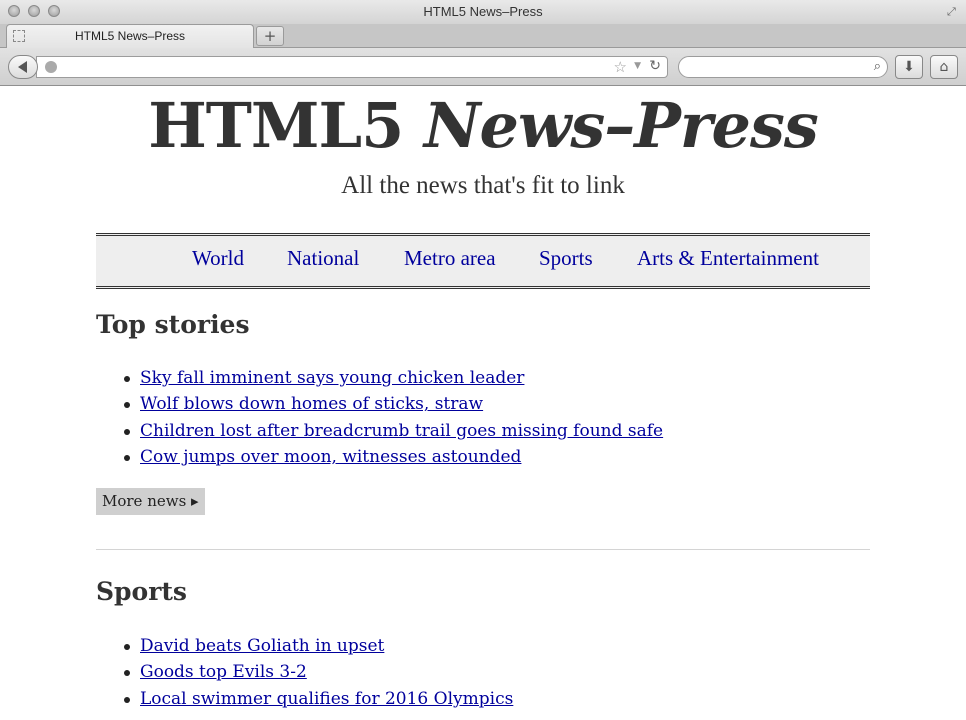 The height and width of the screenshot is (720, 966). Describe the element at coordinates (51, 67) in the screenshot. I see `globe-icon` at that location.